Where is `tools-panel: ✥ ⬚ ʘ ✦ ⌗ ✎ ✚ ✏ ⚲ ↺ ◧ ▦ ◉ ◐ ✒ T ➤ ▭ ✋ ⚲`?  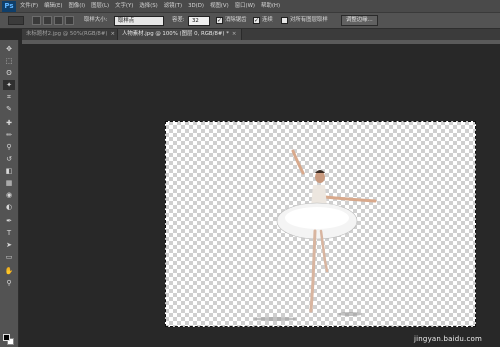
tools-panel: ✥ ⬚ ʘ ✦ ⌗ ✎ ✚ ✏ ⚲ ↺ ◧ ▦ ◉ ◐ ✒ T ➤ ▭ ✋ ⚲ is located at coordinates (9, 193).